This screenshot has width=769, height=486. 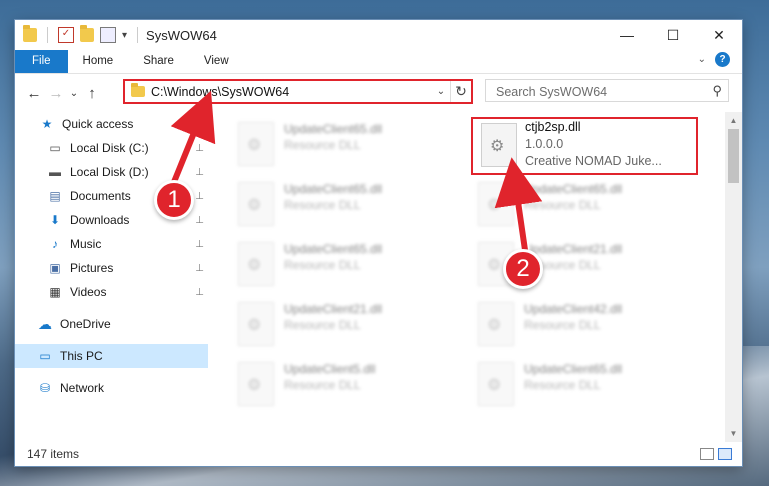 I want to click on step-1-badge: 1, so click(x=174, y=200).